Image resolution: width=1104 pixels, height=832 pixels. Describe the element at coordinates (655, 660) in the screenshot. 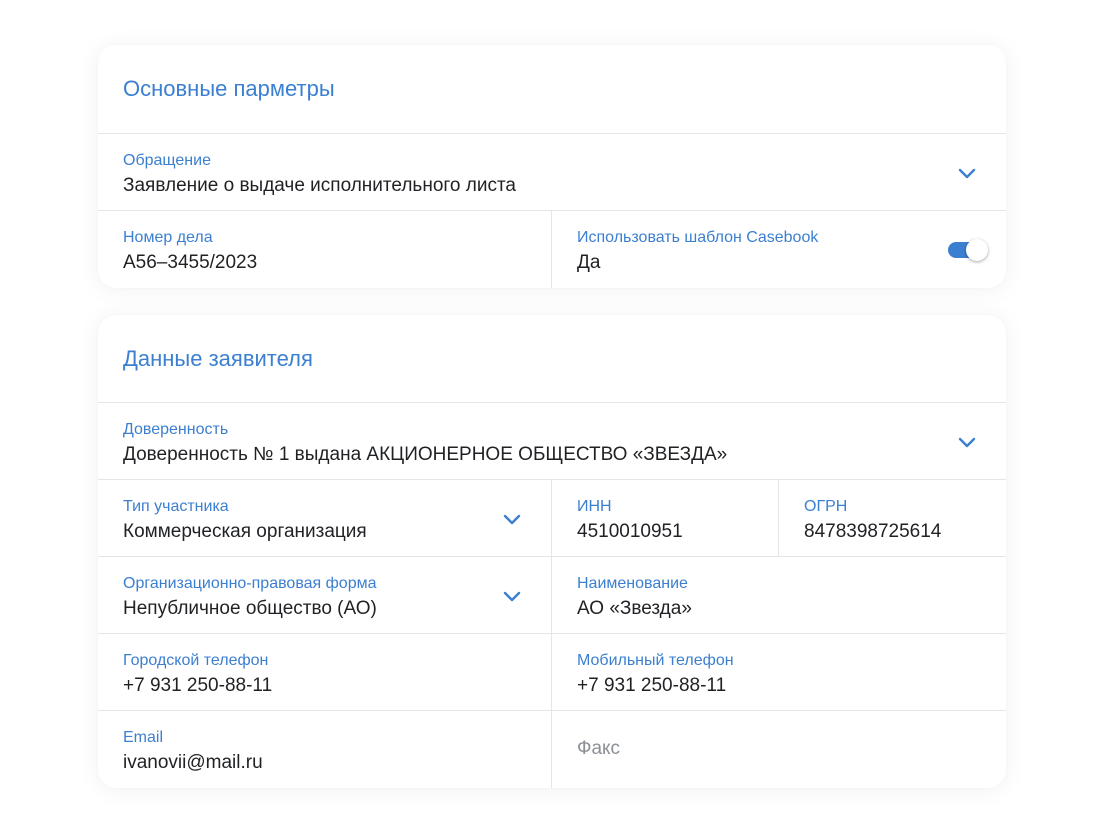

I see `mobile-phone-label: Мобильный телефон` at that location.